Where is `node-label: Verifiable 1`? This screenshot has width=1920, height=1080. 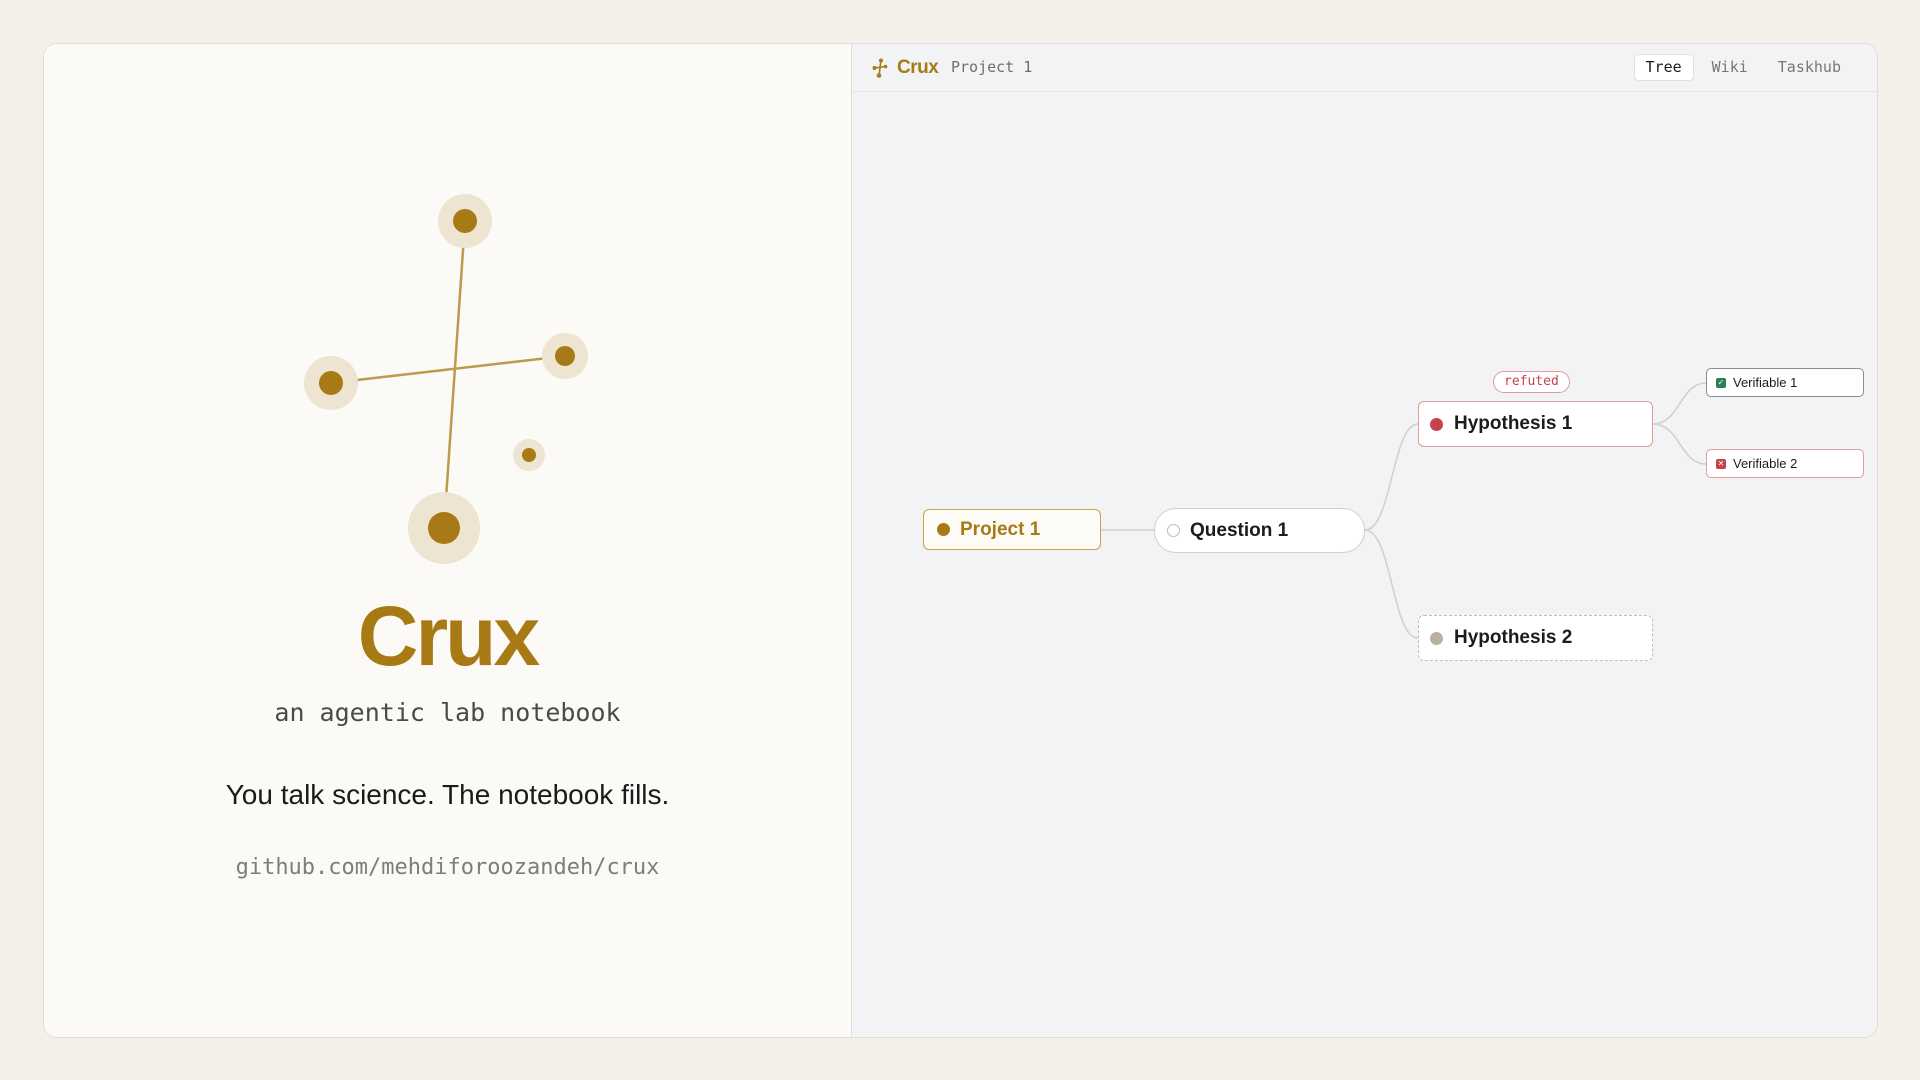
node-label: Verifiable 1 is located at coordinates (1765, 382).